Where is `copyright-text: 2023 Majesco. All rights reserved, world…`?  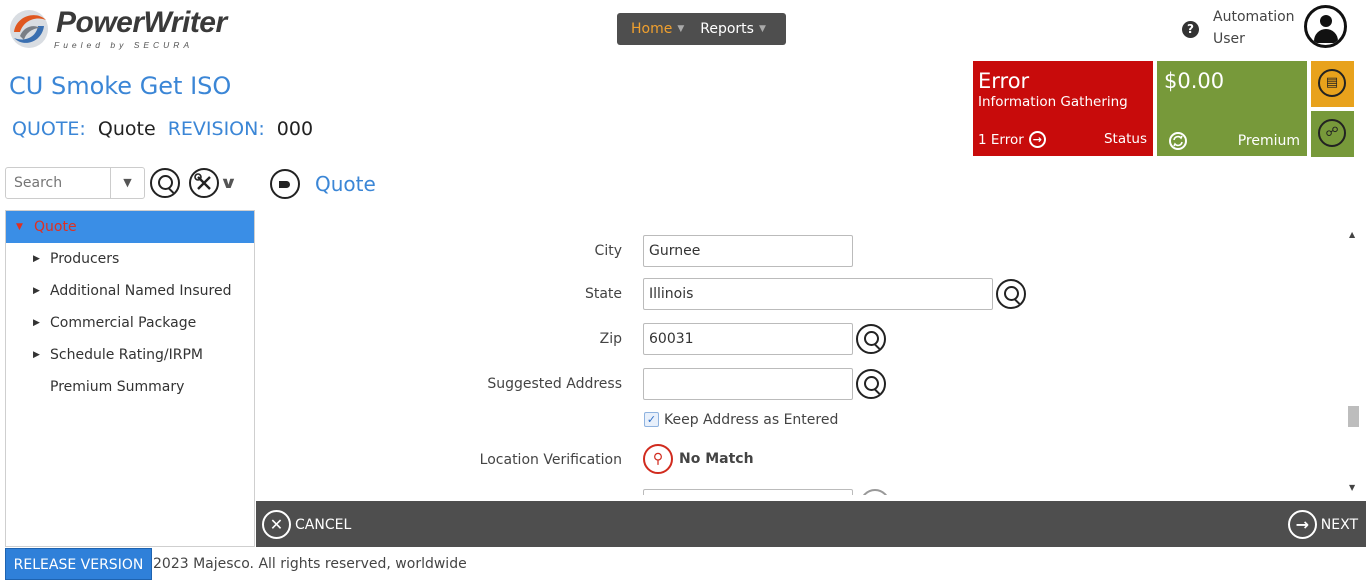 copyright-text: 2023 Majesco. All rights reserved, world… is located at coordinates (310, 564).